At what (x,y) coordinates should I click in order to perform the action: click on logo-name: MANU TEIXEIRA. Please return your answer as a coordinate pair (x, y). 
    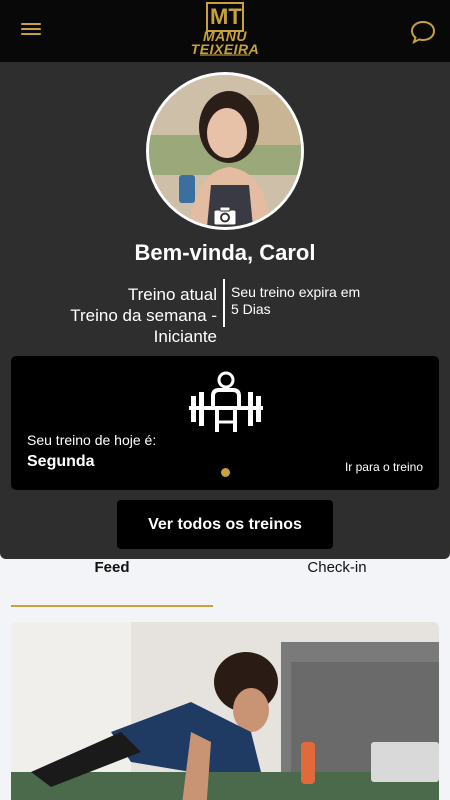
    Looking at the image, I should click on (225, 42).